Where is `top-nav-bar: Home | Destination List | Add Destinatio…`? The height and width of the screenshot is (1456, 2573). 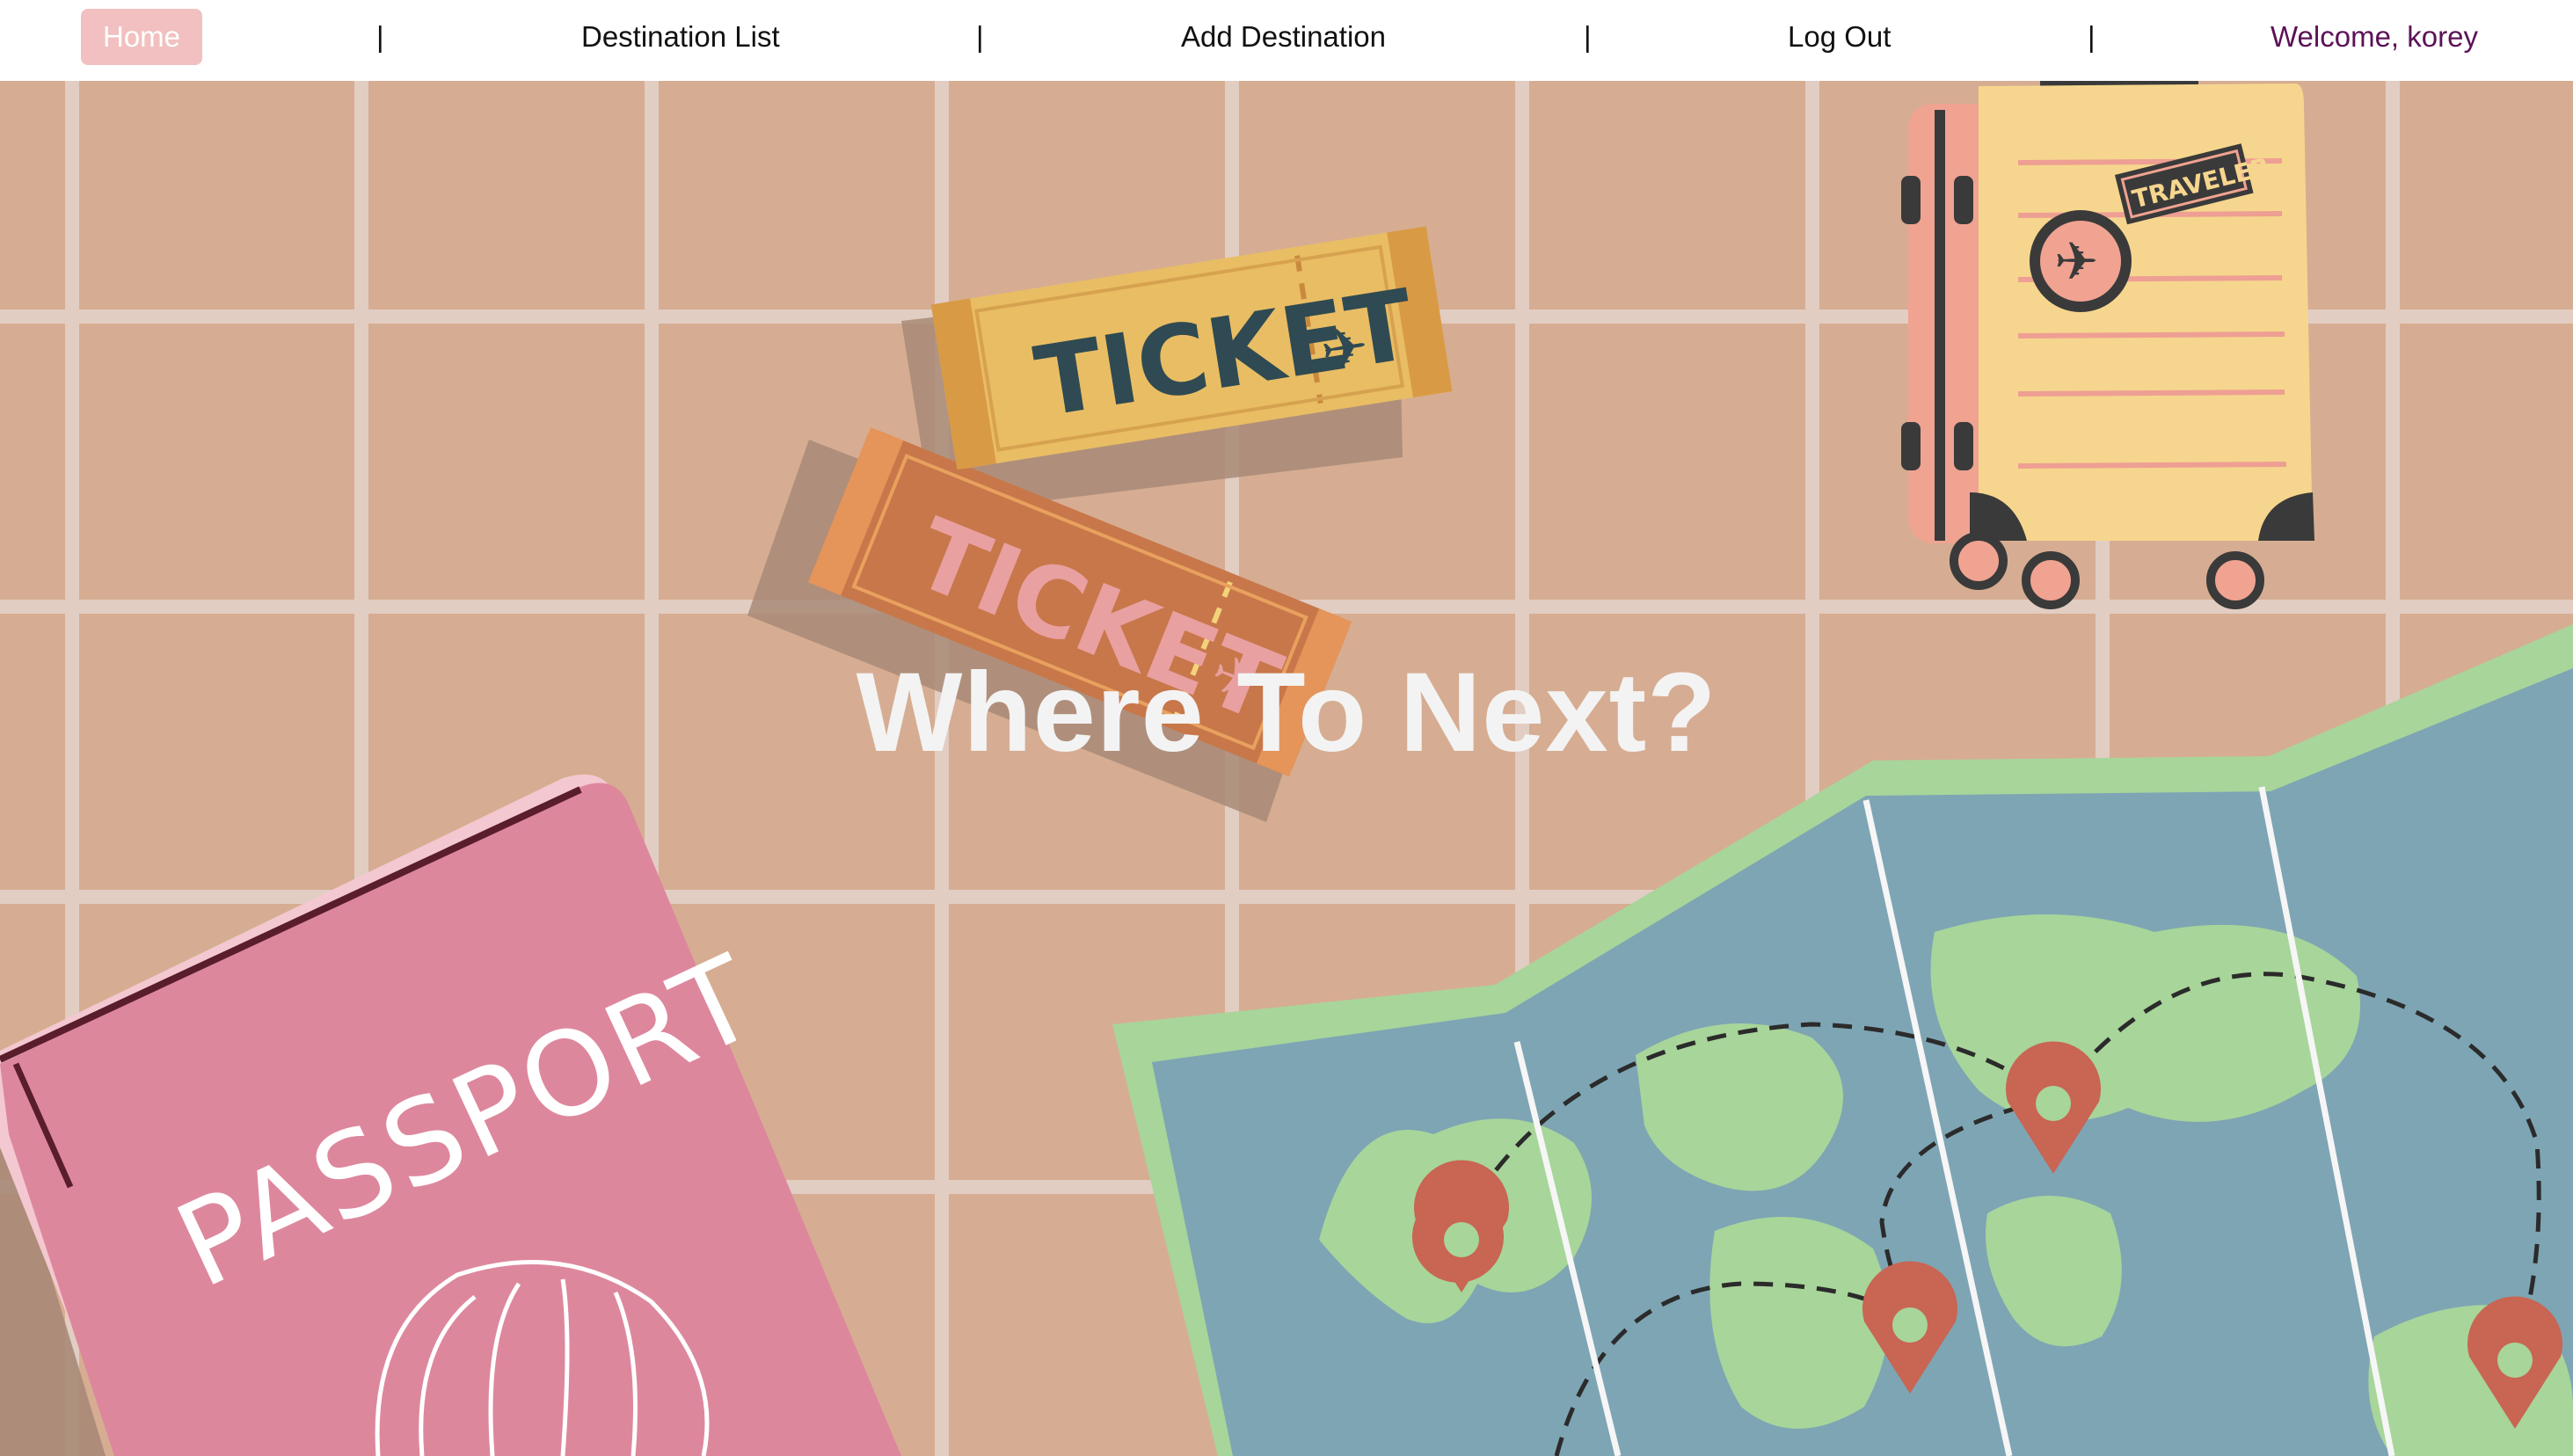
top-nav-bar: Home | Destination List | Add Destinatio… is located at coordinates (1286, 40).